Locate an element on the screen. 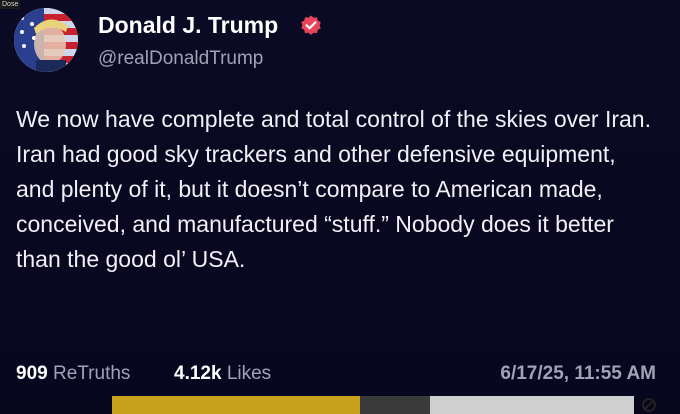 The height and width of the screenshot is (414, 680). likes-stat: 4.12k Likes is located at coordinates (222, 374).